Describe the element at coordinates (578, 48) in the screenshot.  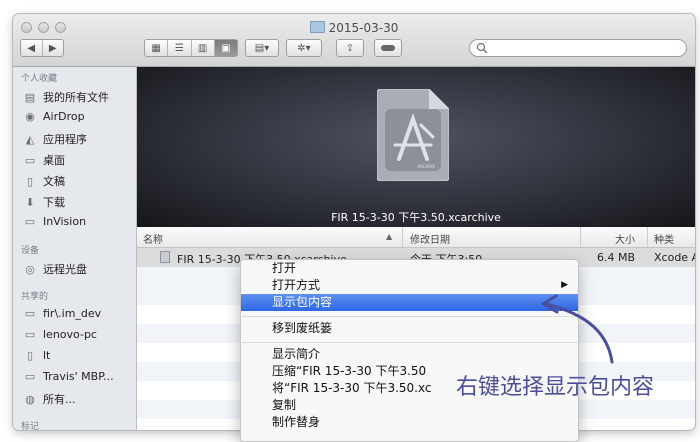
I see `search-field` at that location.